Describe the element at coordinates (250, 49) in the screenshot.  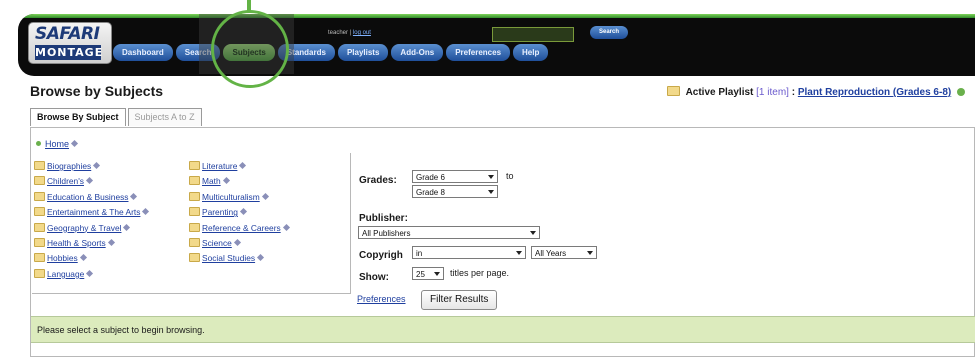
I see `highlight-circle` at that location.